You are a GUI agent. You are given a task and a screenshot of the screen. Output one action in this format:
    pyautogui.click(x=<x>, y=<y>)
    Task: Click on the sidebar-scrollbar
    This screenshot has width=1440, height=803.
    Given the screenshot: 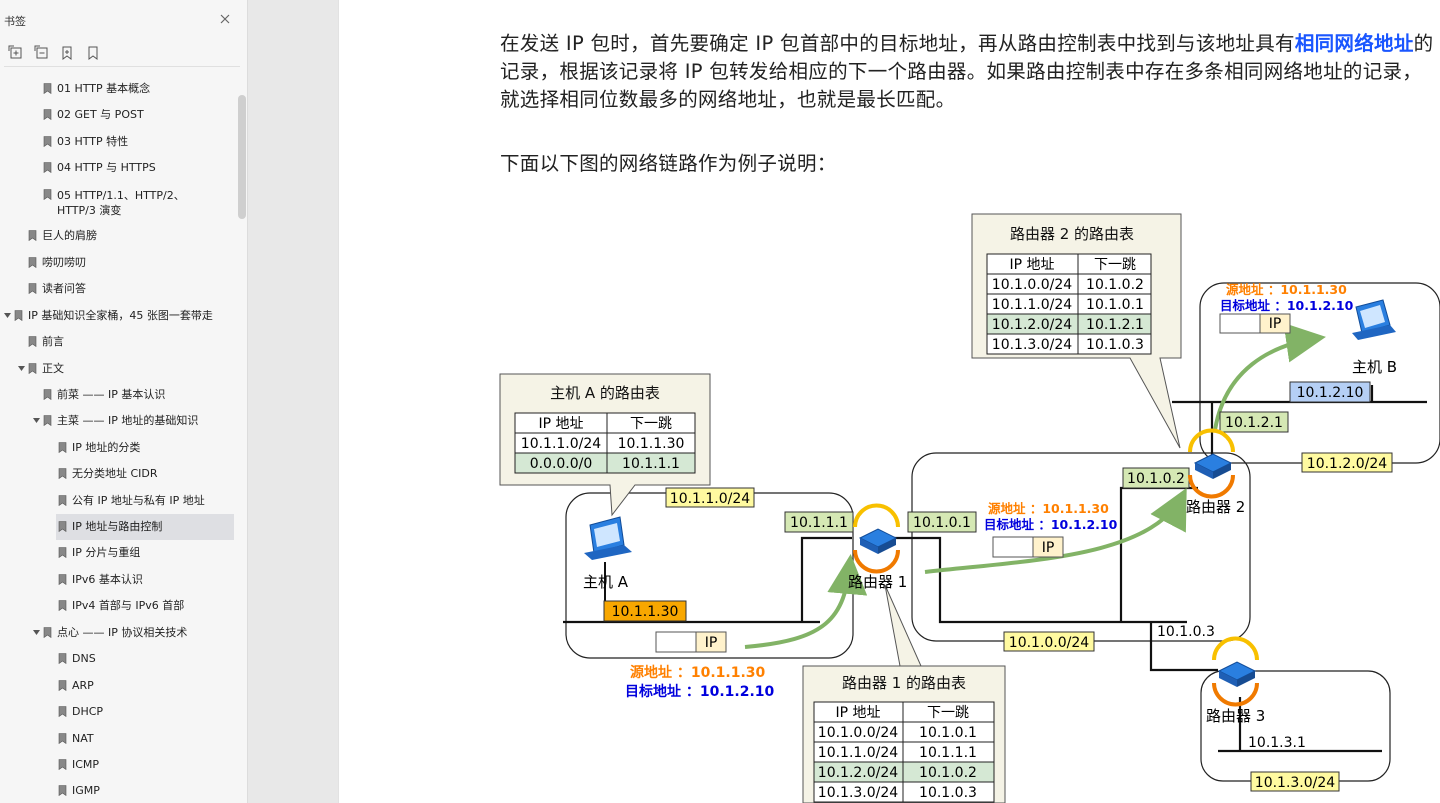 What is the action you would take?
    pyautogui.click(x=242, y=157)
    